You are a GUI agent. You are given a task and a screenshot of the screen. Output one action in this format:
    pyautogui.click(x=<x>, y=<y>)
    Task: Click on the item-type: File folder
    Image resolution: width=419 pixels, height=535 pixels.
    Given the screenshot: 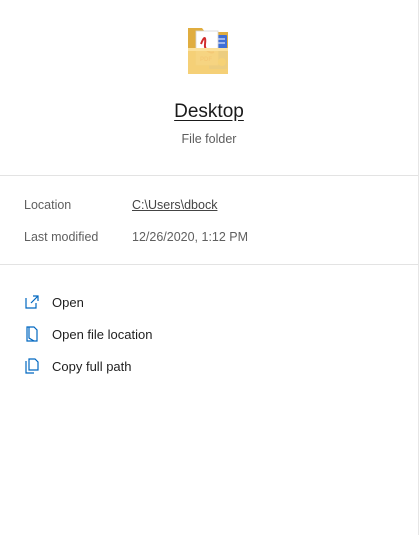 What is the action you would take?
    pyautogui.click(x=209, y=139)
    